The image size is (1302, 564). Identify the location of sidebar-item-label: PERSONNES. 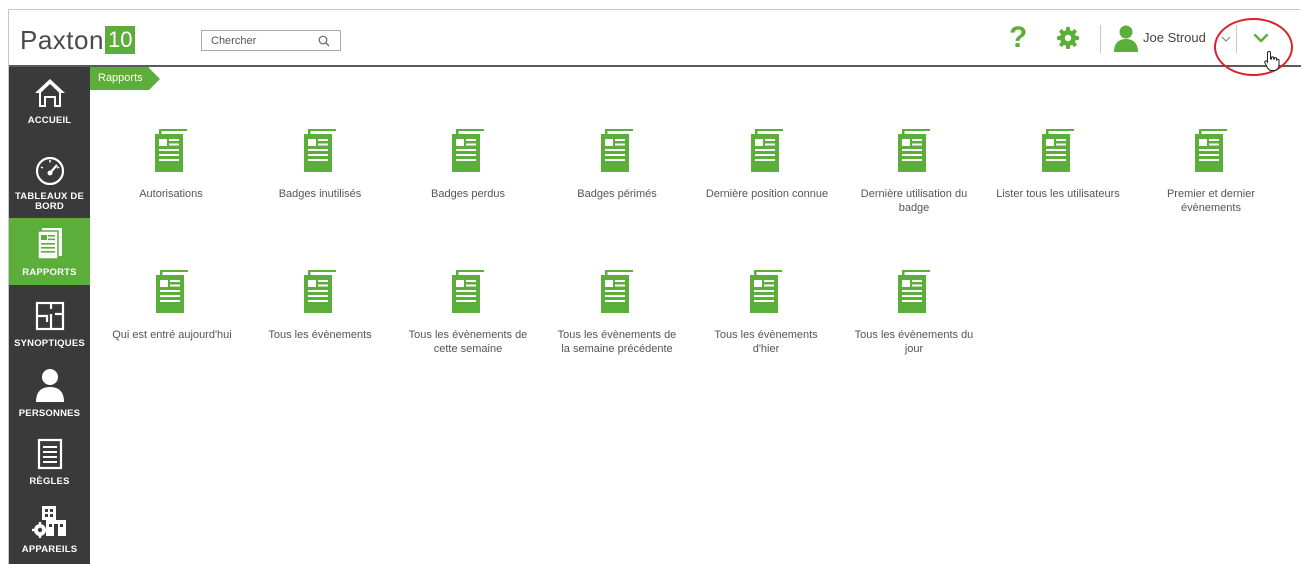
(49, 413).